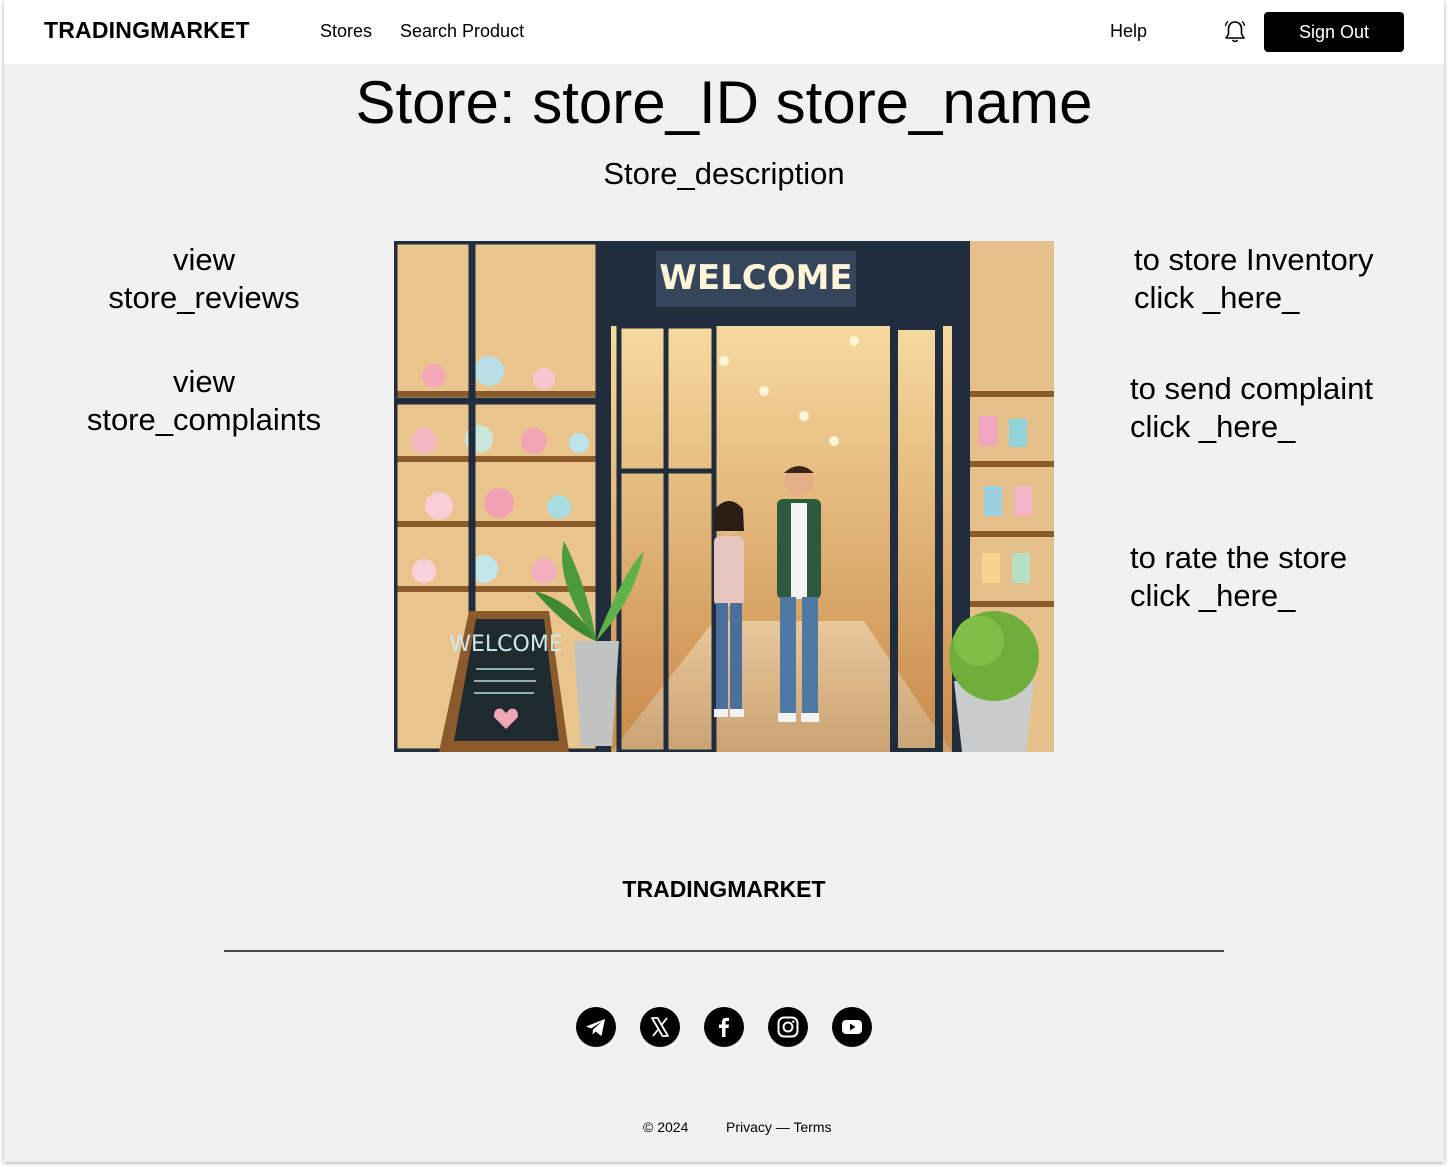 The width and height of the screenshot is (1448, 1168). I want to click on telegram-icon, so click(596, 1027).